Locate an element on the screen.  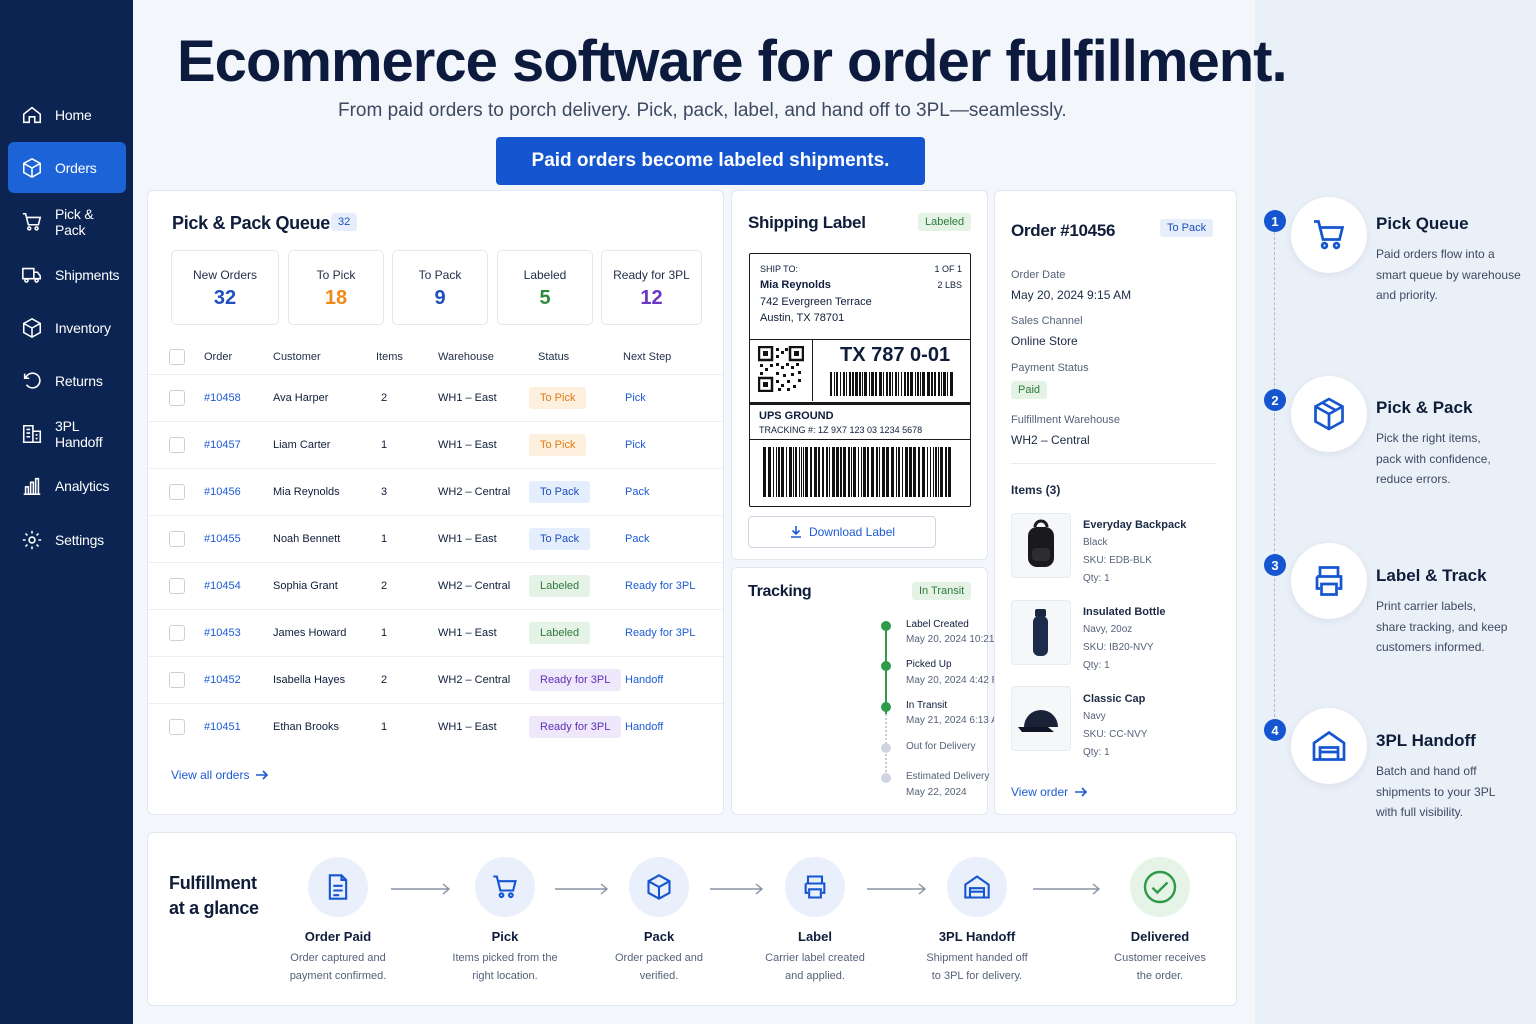
stat-label: Ready for 3PL is located at coordinates (651, 275).